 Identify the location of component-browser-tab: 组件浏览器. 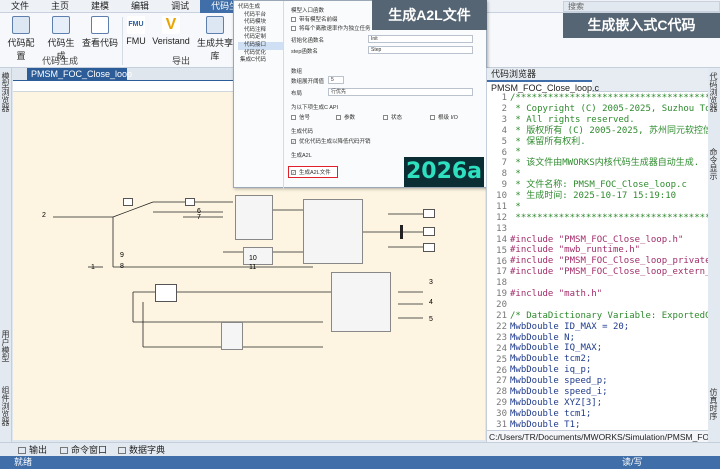
(6, 406).